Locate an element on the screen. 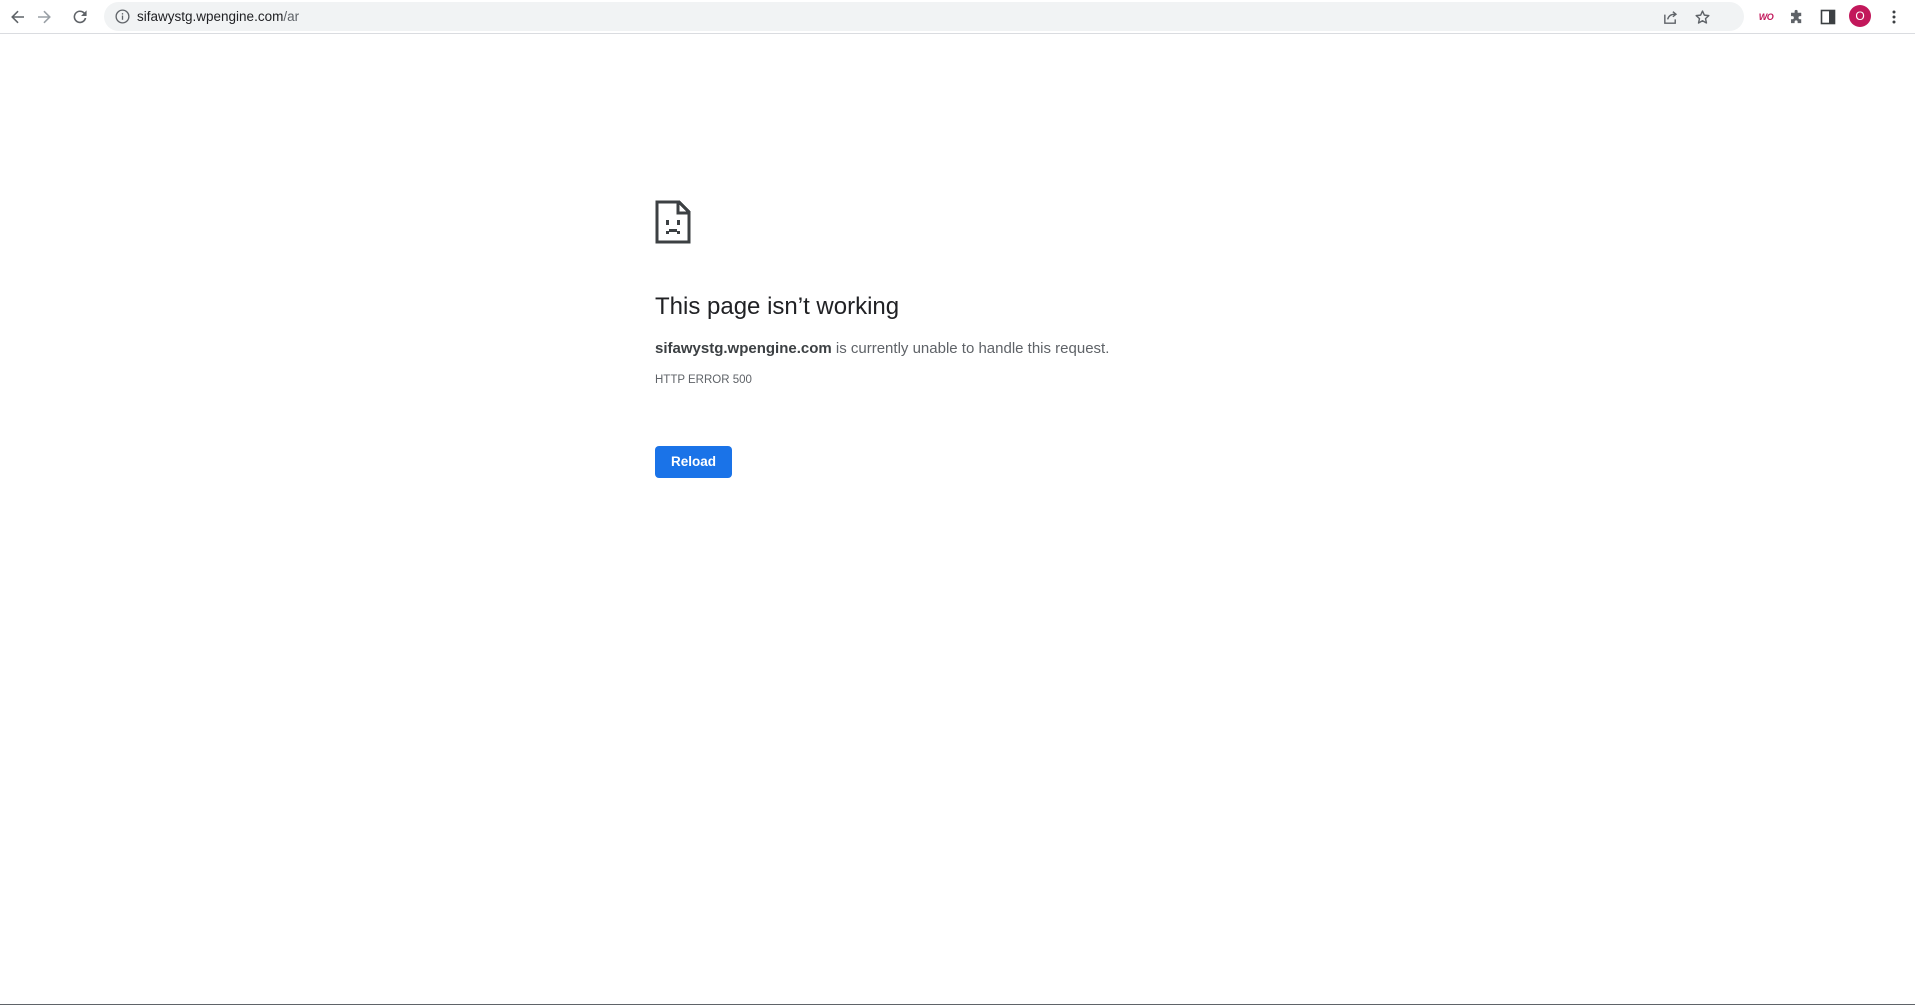  extensions-button is located at coordinates (1796, 17).